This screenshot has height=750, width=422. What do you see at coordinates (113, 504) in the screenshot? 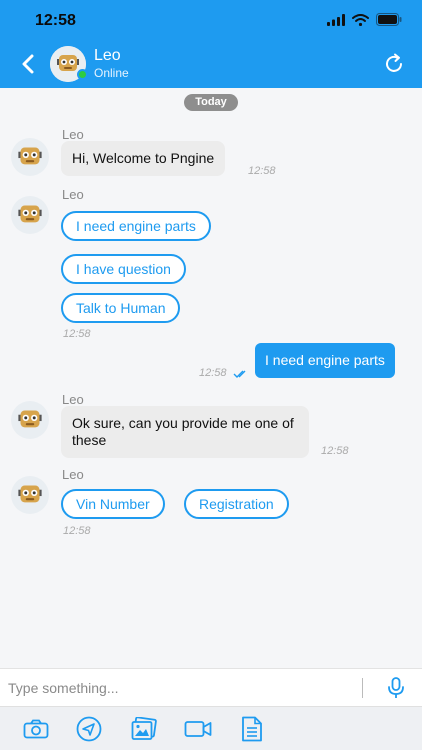
I see `quick-reply-vin-number: Vin Number` at bounding box center [113, 504].